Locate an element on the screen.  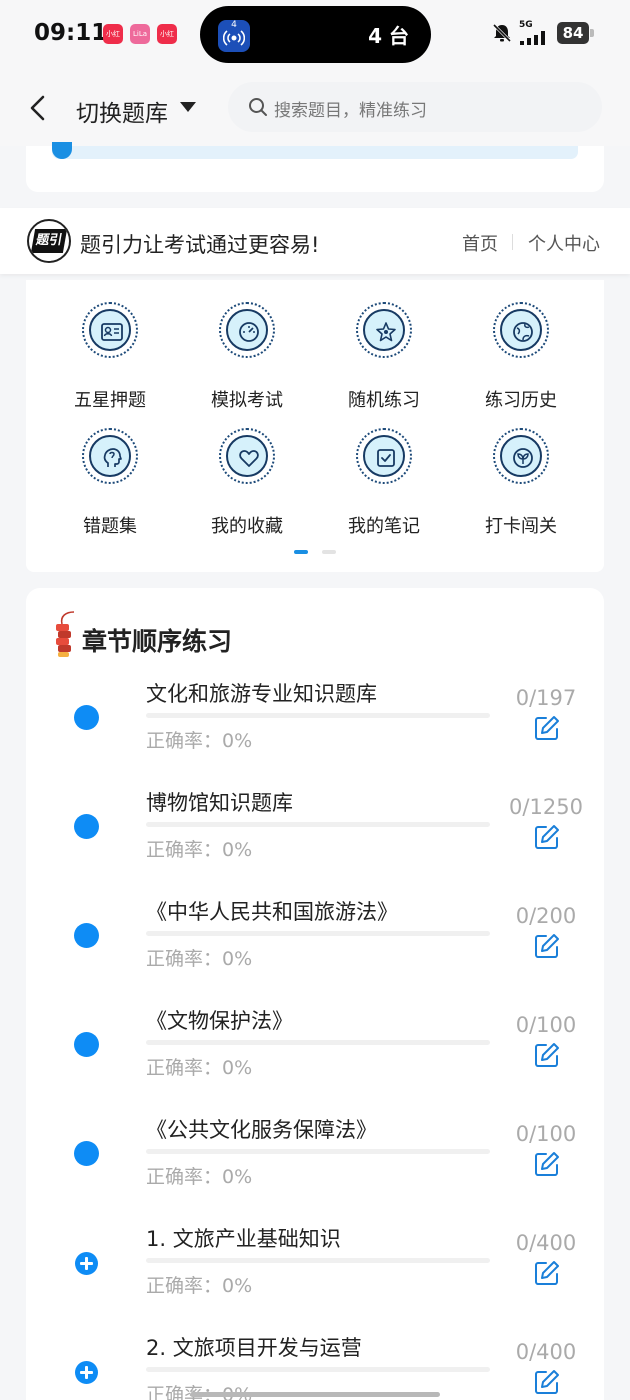
chapter-row: 《文物保护法》 正确率：0% 0/100 is located at coordinates (315, 1059).